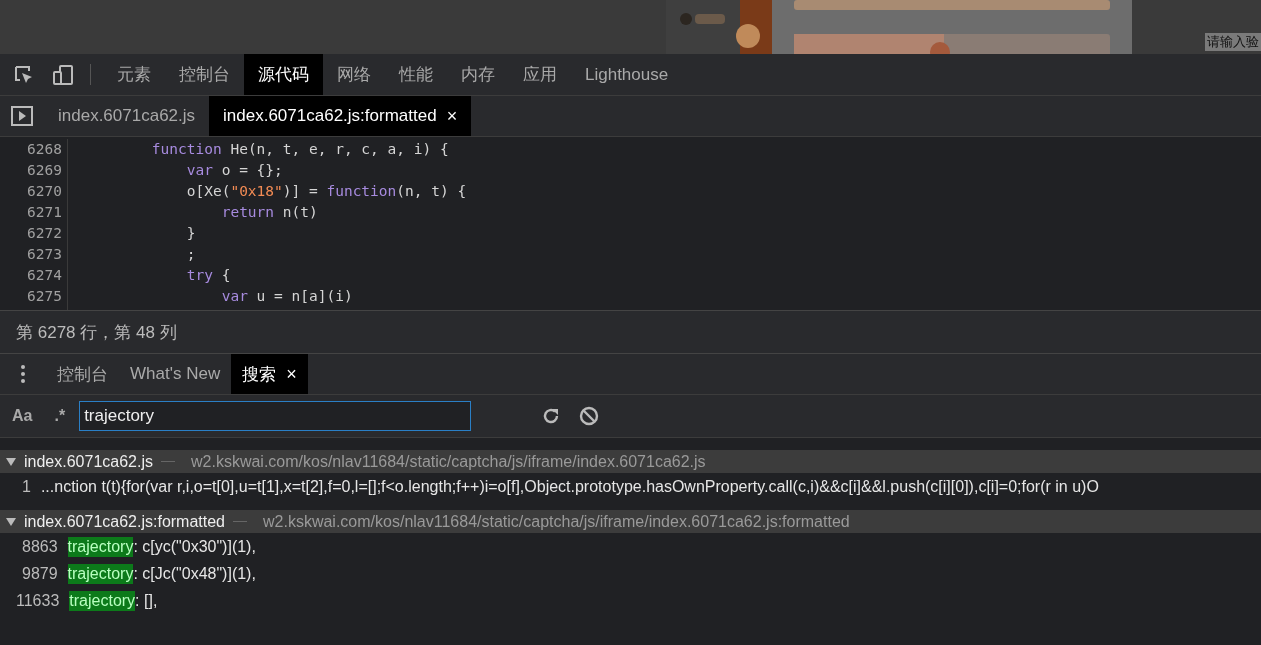 The width and height of the screenshot is (1261, 645). I want to click on code-line: var o = {};, so click(234, 170).